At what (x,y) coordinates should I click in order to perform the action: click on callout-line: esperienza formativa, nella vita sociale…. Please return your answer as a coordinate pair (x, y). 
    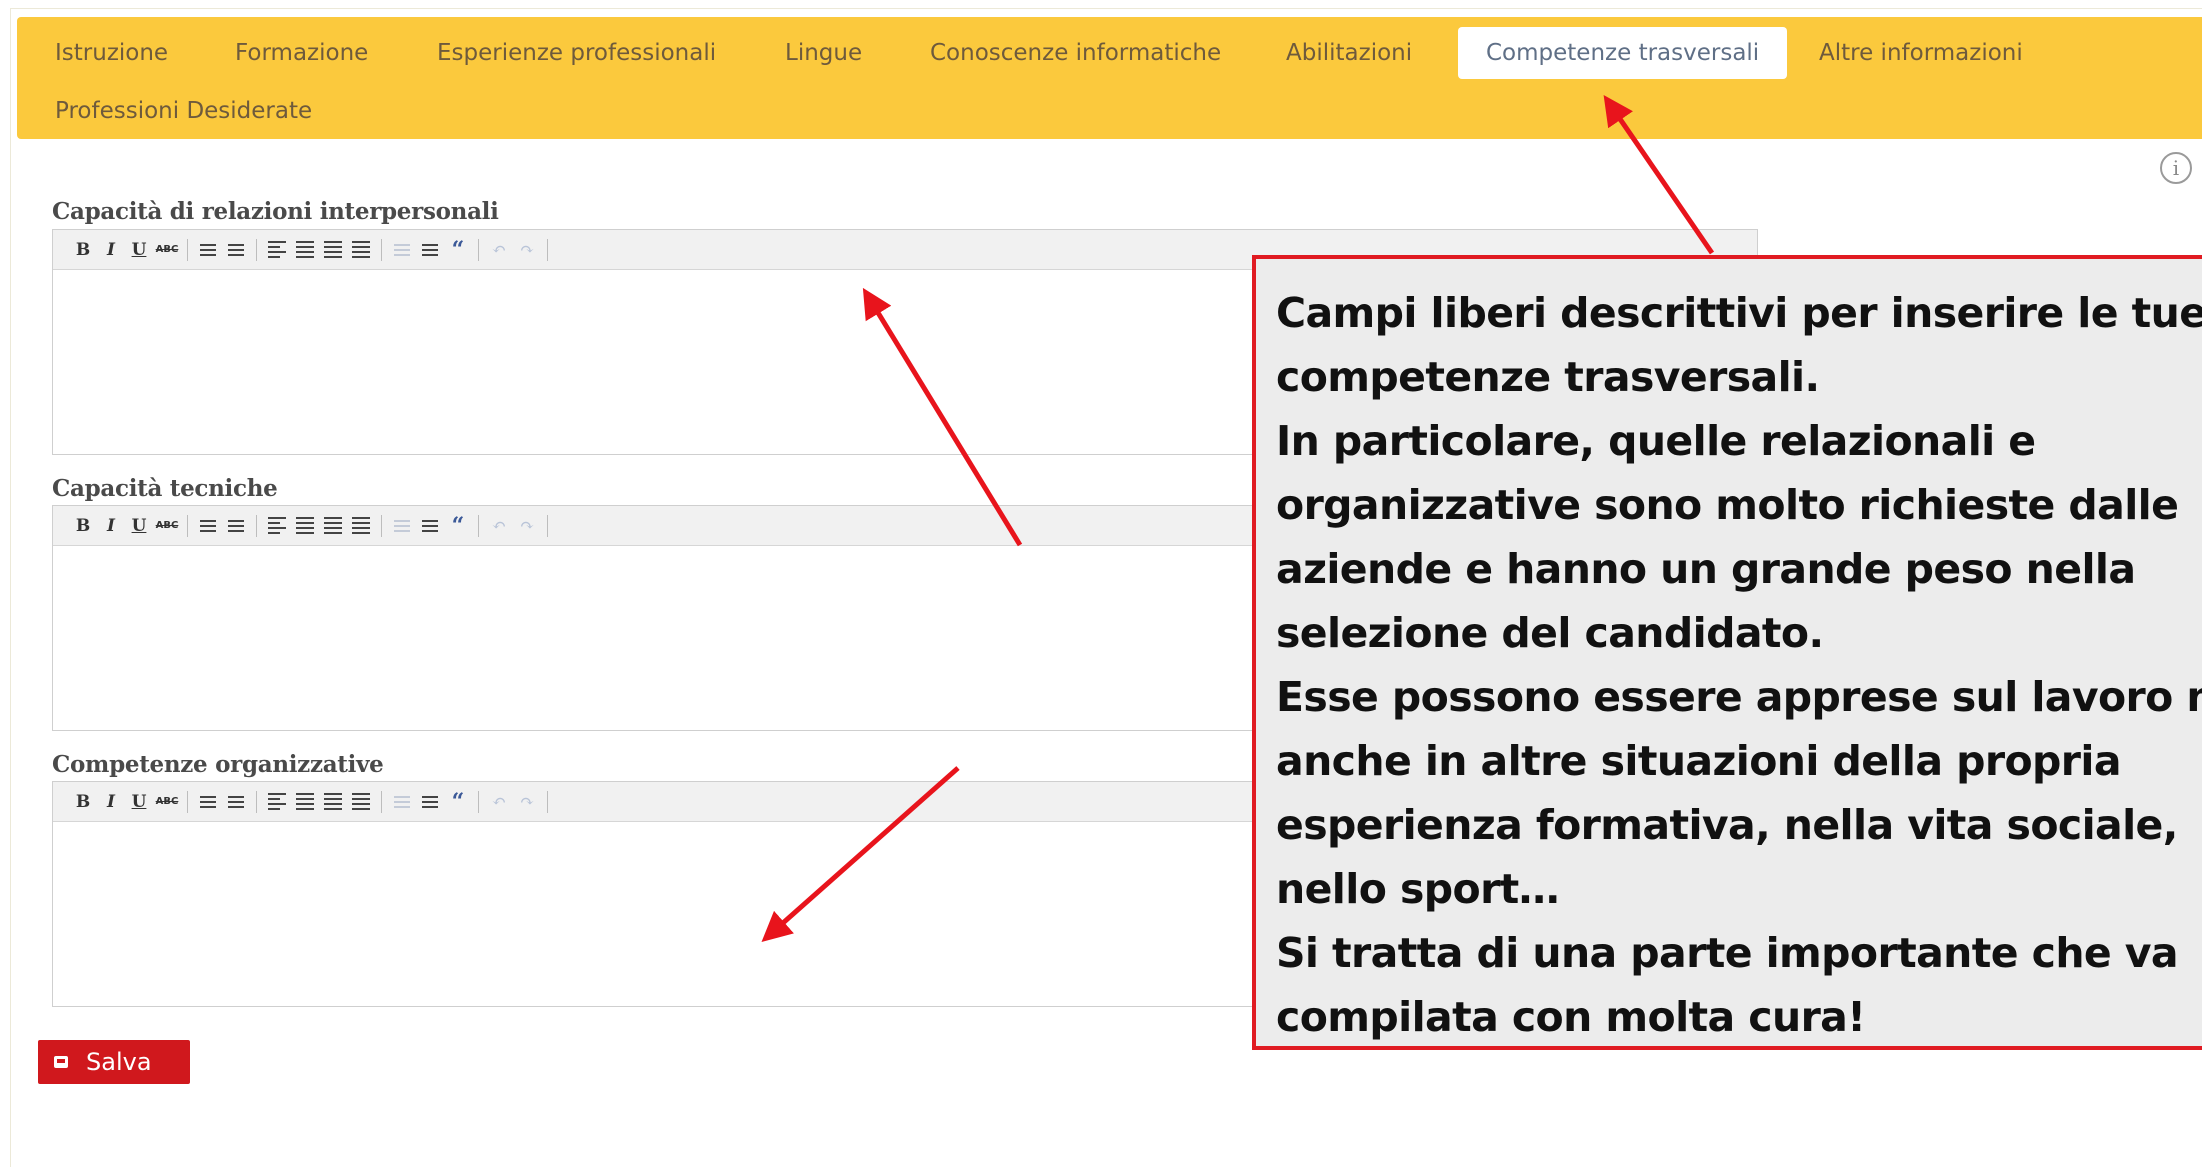
    Looking at the image, I should click on (1727, 825).